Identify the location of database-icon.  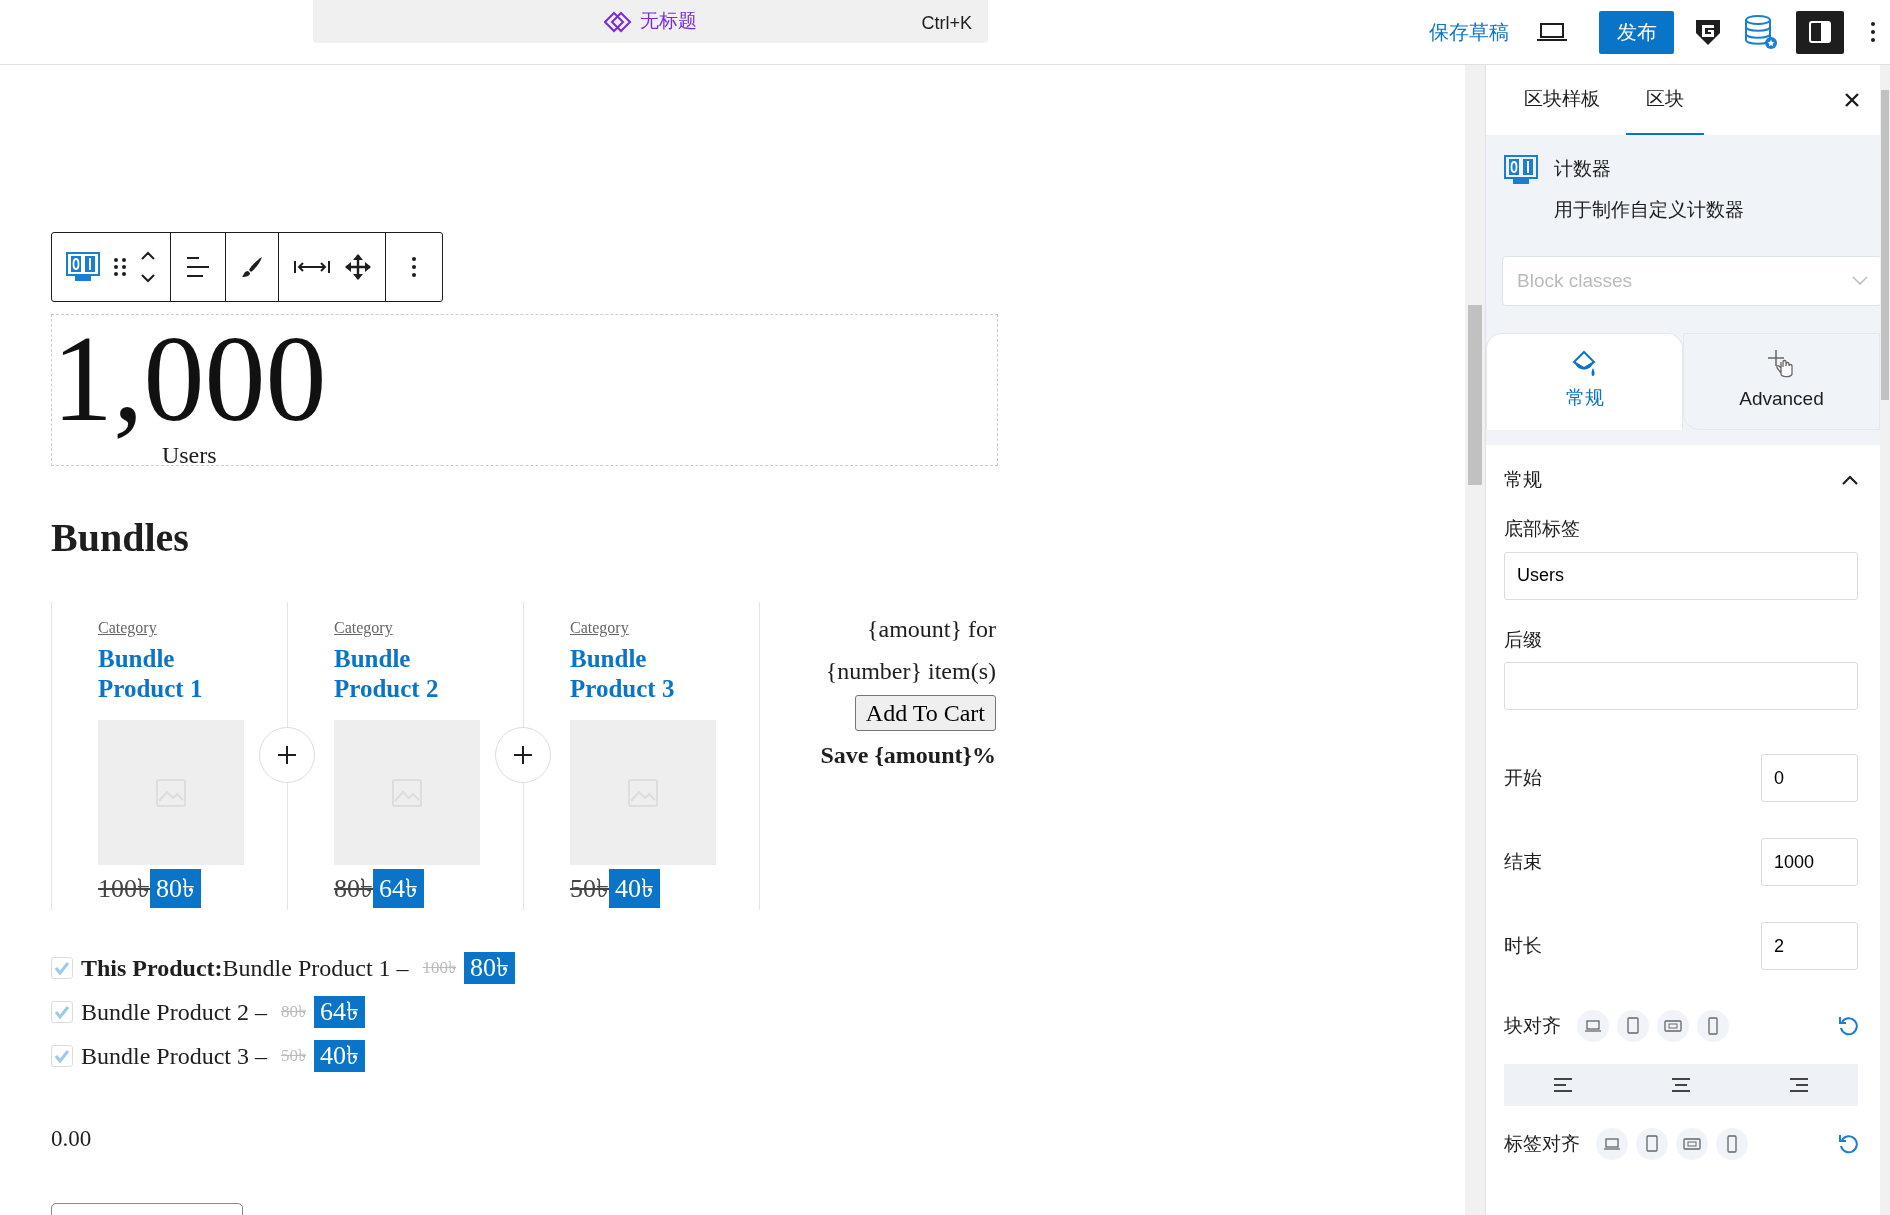
(1761, 32).